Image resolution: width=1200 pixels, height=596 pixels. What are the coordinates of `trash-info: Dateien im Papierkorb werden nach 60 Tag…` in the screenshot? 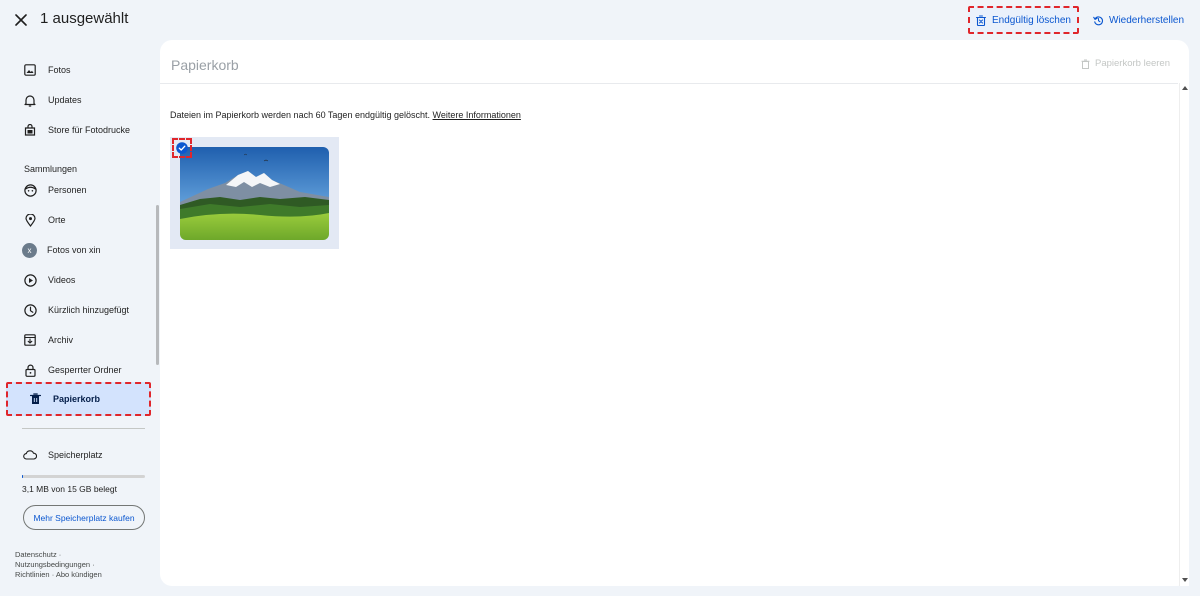 It's located at (345, 115).